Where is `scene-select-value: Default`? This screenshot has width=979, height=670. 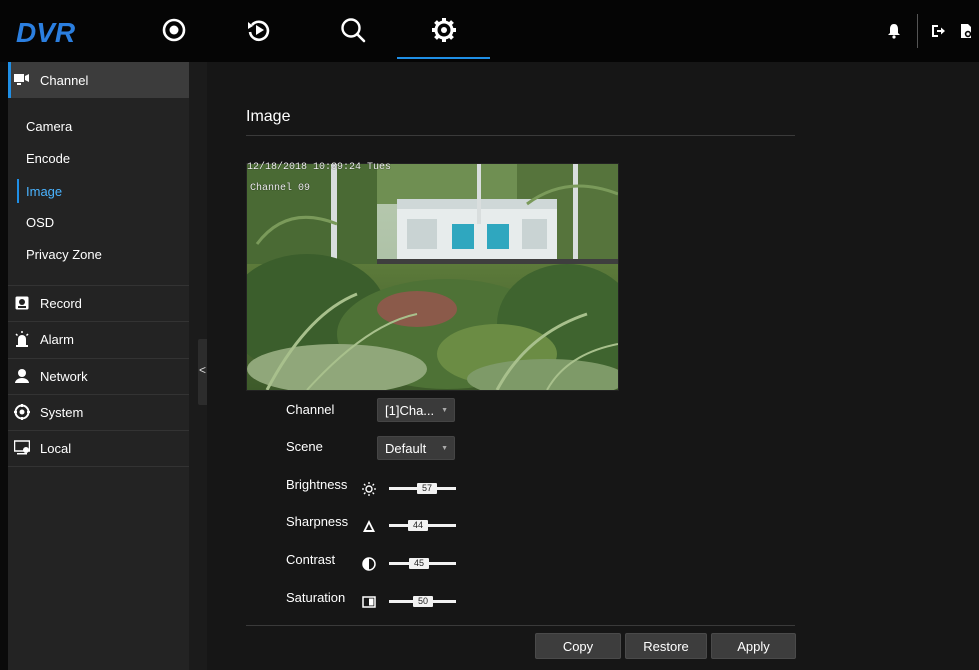
scene-select-value: Default is located at coordinates (406, 448).